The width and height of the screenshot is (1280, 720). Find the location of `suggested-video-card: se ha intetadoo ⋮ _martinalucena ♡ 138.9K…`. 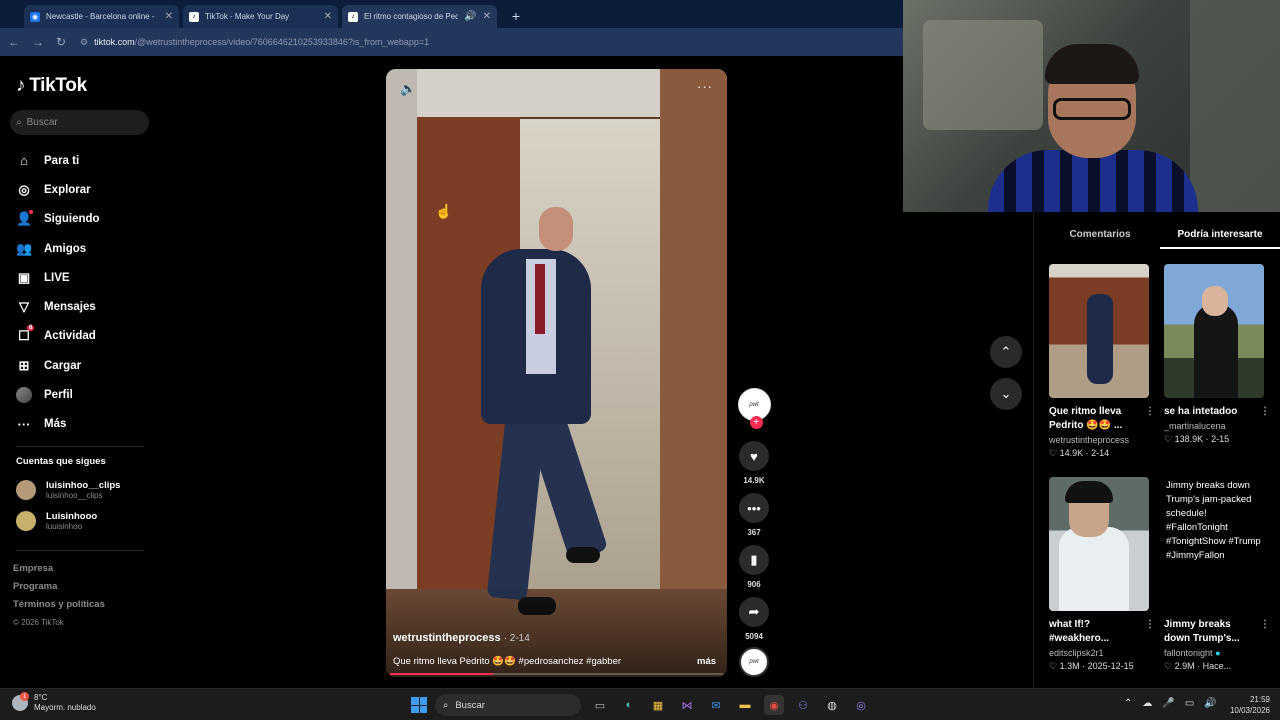

suggested-video-card: se ha intetadoo ⋮ _martinalucena ♡ 138.9K… is located at coordinates (1217, 354).